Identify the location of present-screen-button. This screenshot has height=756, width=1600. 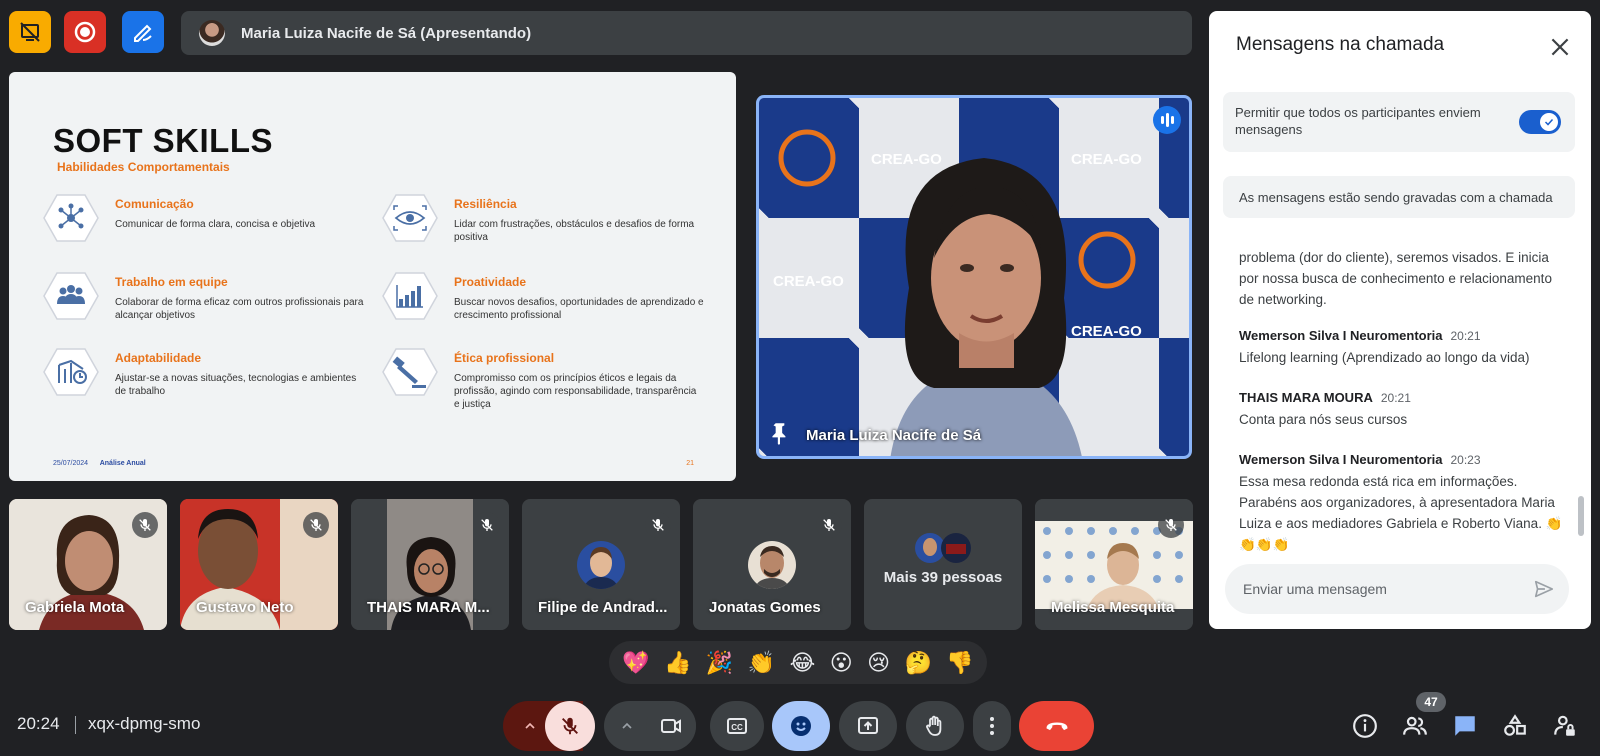
(868, 726).